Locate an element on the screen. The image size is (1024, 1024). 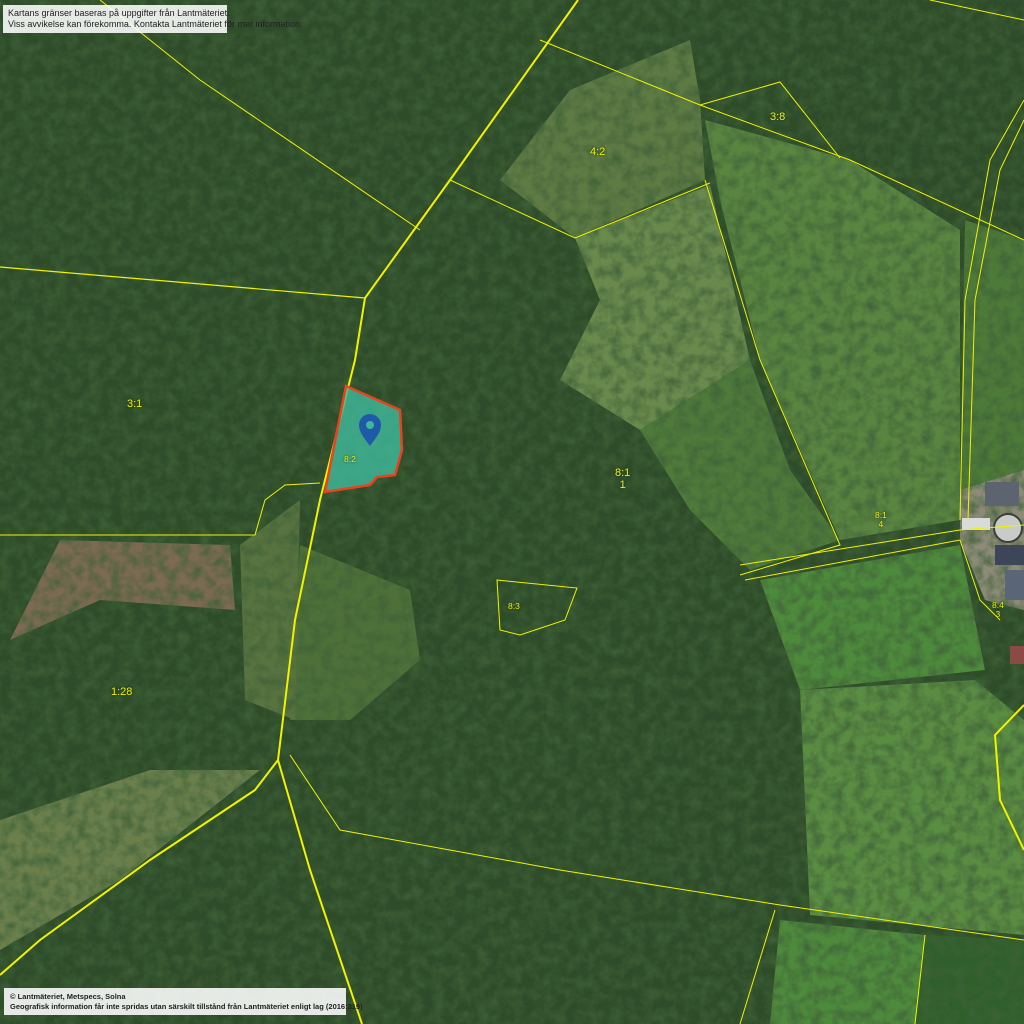
parcel-label-4-2: 4:2 is located at coordinates (598, 152).